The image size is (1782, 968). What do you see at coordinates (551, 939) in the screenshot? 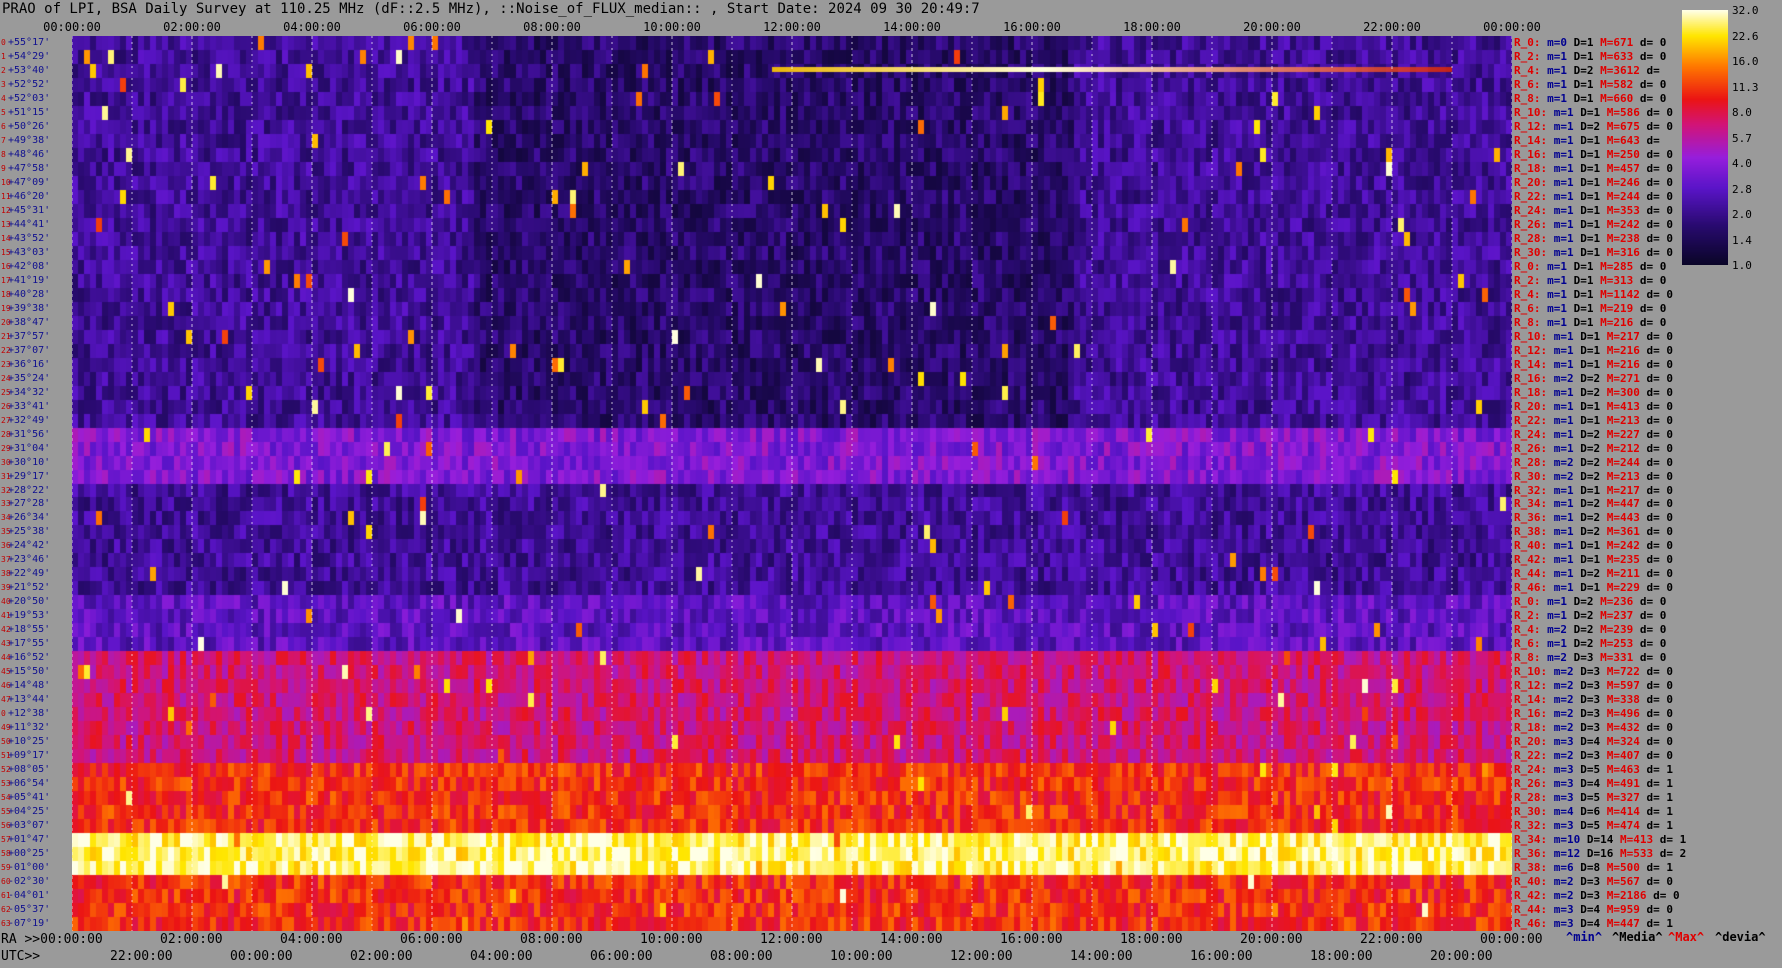
I see `bottom-ra-tick: 08:00:00` at bounding box center [551, 939].